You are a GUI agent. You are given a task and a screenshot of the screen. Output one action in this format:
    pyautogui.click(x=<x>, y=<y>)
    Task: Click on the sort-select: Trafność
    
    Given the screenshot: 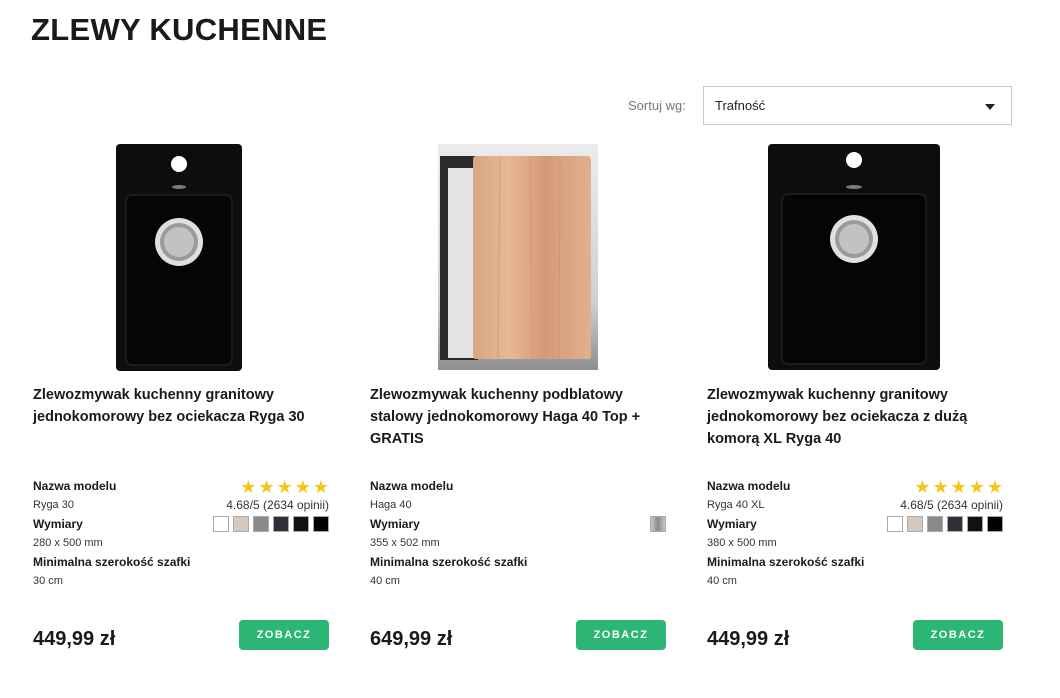 What is the action you would take?
    pyautogui.click(x=857, y=105)
    